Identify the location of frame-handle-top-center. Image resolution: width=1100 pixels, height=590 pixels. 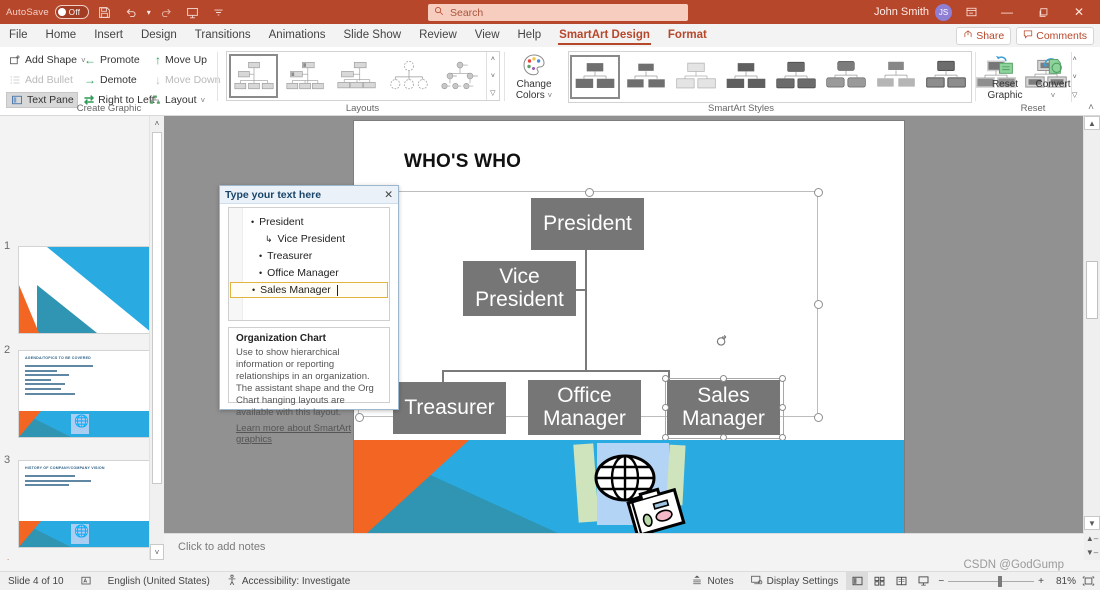
(589, 192).